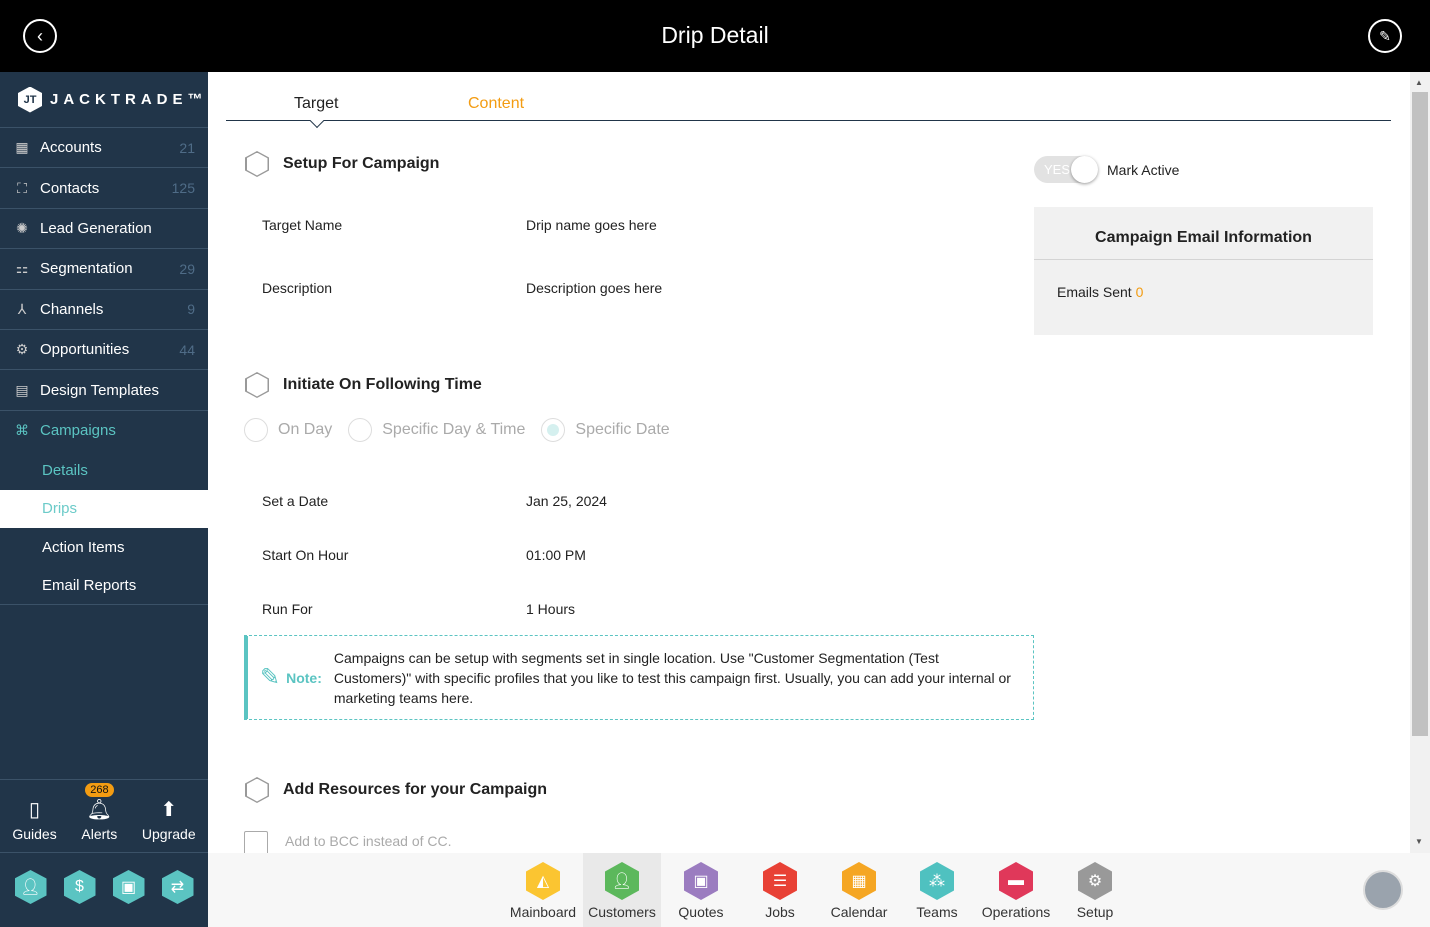 This screenshot has width=1430, height=927. I want to click on mainboard-icon: ◭, so click(543, 881).